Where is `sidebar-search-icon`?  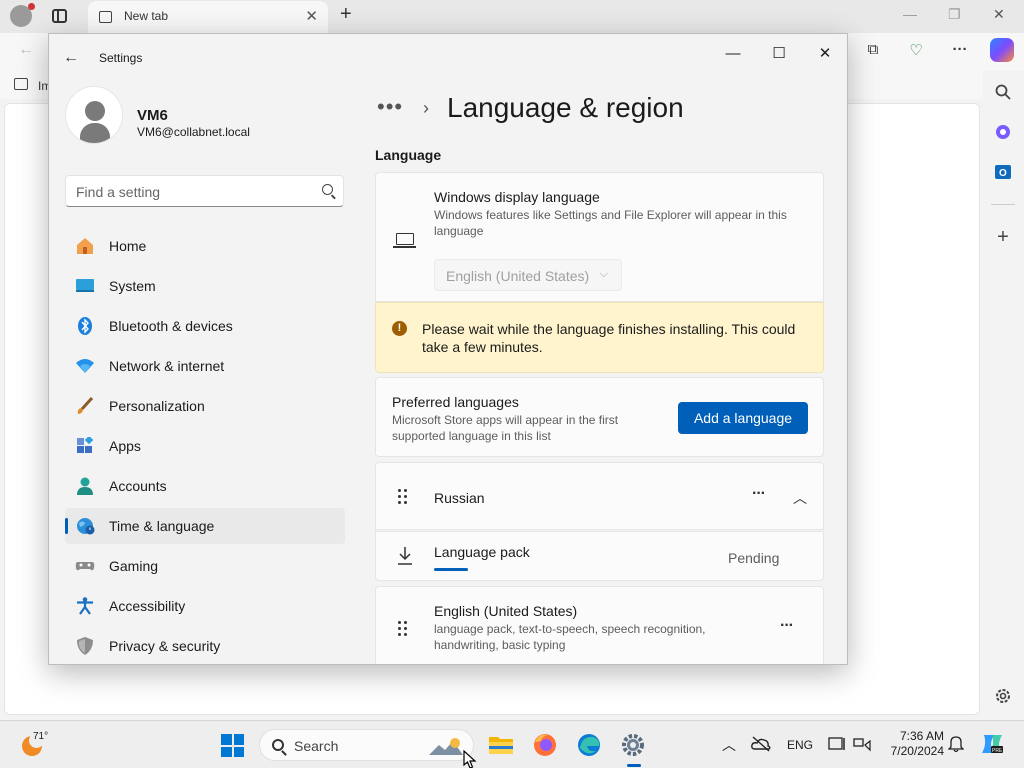
sidebar-search-icon is located at coordinates (1003, 93).